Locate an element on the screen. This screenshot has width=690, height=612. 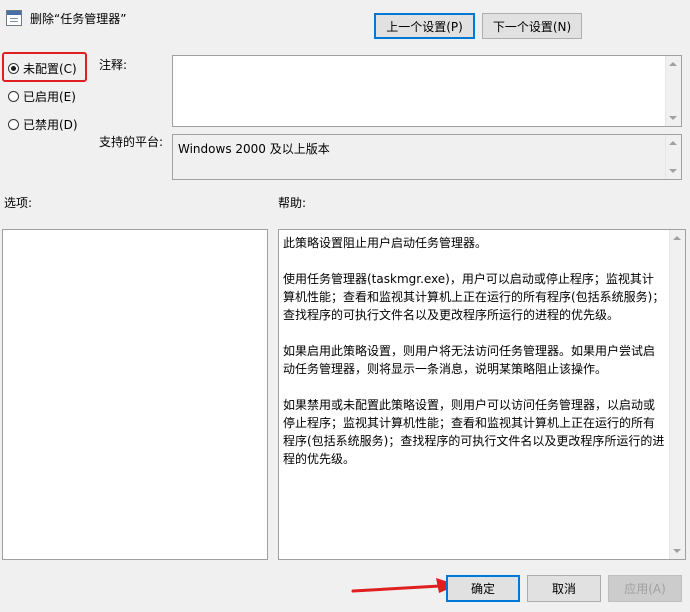
apply-label: 应用(A) is located at coordinates (645, 589).